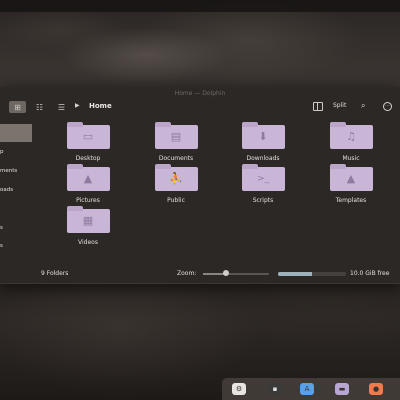 The height and width of the screenshot is (400, 400). I want to click on zoom-slider-handle, so click(226, 273).